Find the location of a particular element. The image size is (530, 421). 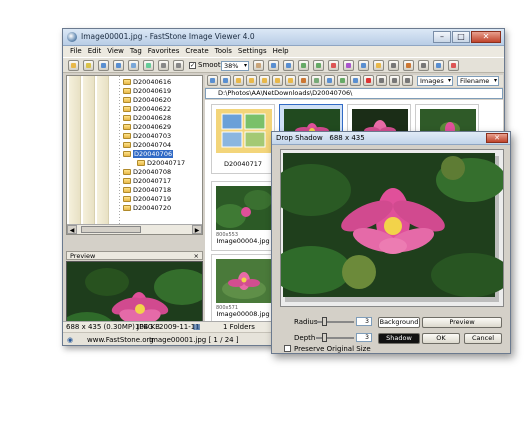

radius-slider-thumb is located at coordinates (324, 321).